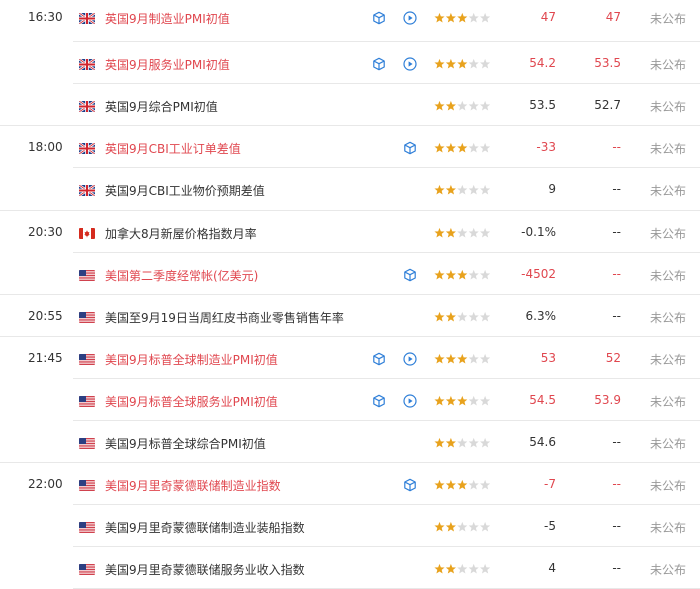 The height and width of the screenshot is (589, 700). I want to click on table-row: 16:30 英国9月制造业PMI初值 47 47 未公布, so click(350, 21).